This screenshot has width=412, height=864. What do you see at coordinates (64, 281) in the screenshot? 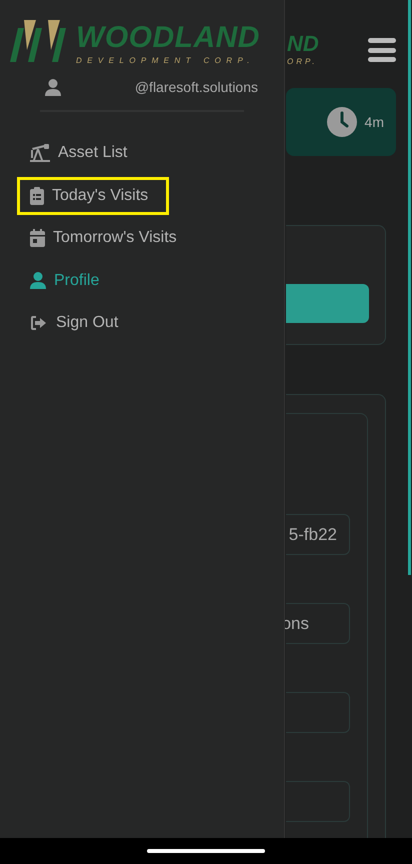
I see `menu-item: Profile` at bounding box center [64, 281].